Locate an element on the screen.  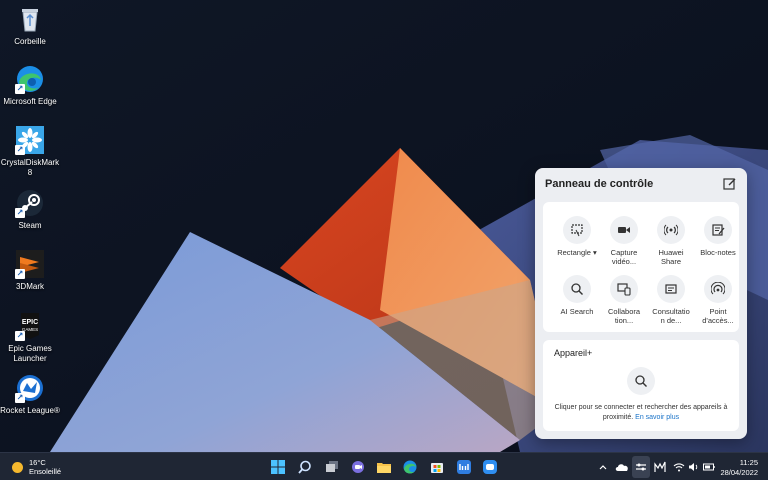
chat-icon is located at coordinates (490, 467).